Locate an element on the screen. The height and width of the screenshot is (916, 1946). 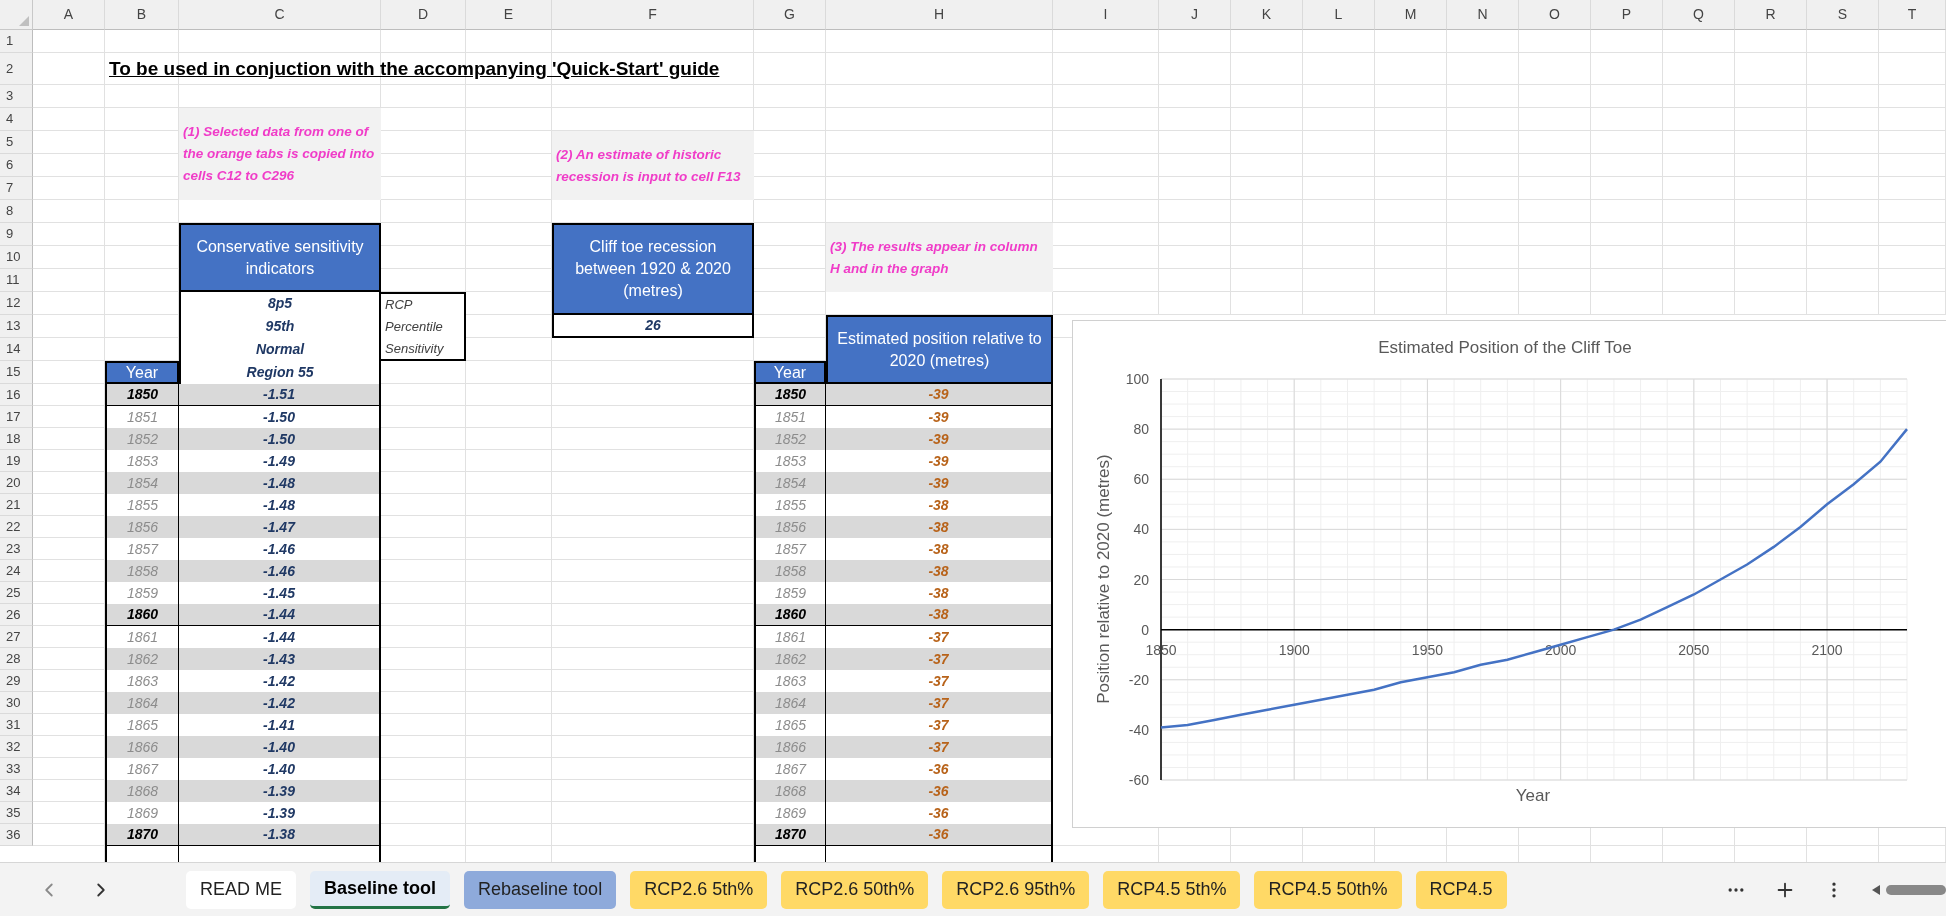
row-header: 36 is located at coordinates (16, 835).